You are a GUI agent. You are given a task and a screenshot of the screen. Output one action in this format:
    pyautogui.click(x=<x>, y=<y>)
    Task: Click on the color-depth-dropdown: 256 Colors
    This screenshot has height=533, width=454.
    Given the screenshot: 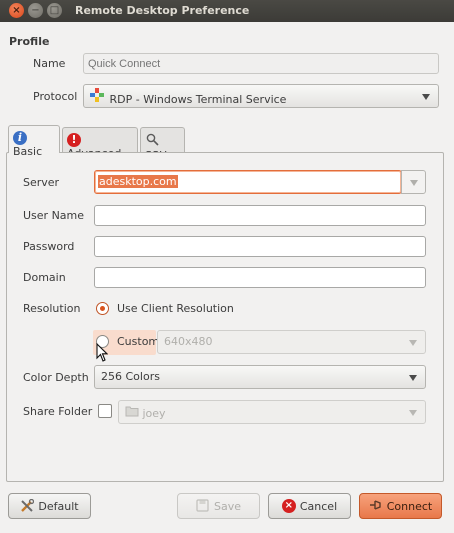 What is the action you would take?
    pyautogui.click(x=260, y=377)
    